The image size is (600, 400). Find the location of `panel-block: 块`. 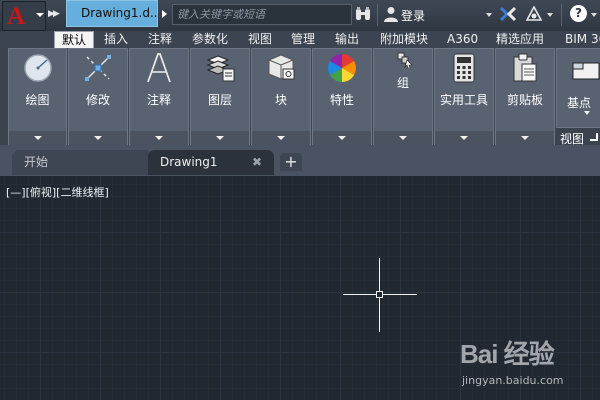

panel-block: 块 is located at coordinates (281, 97).